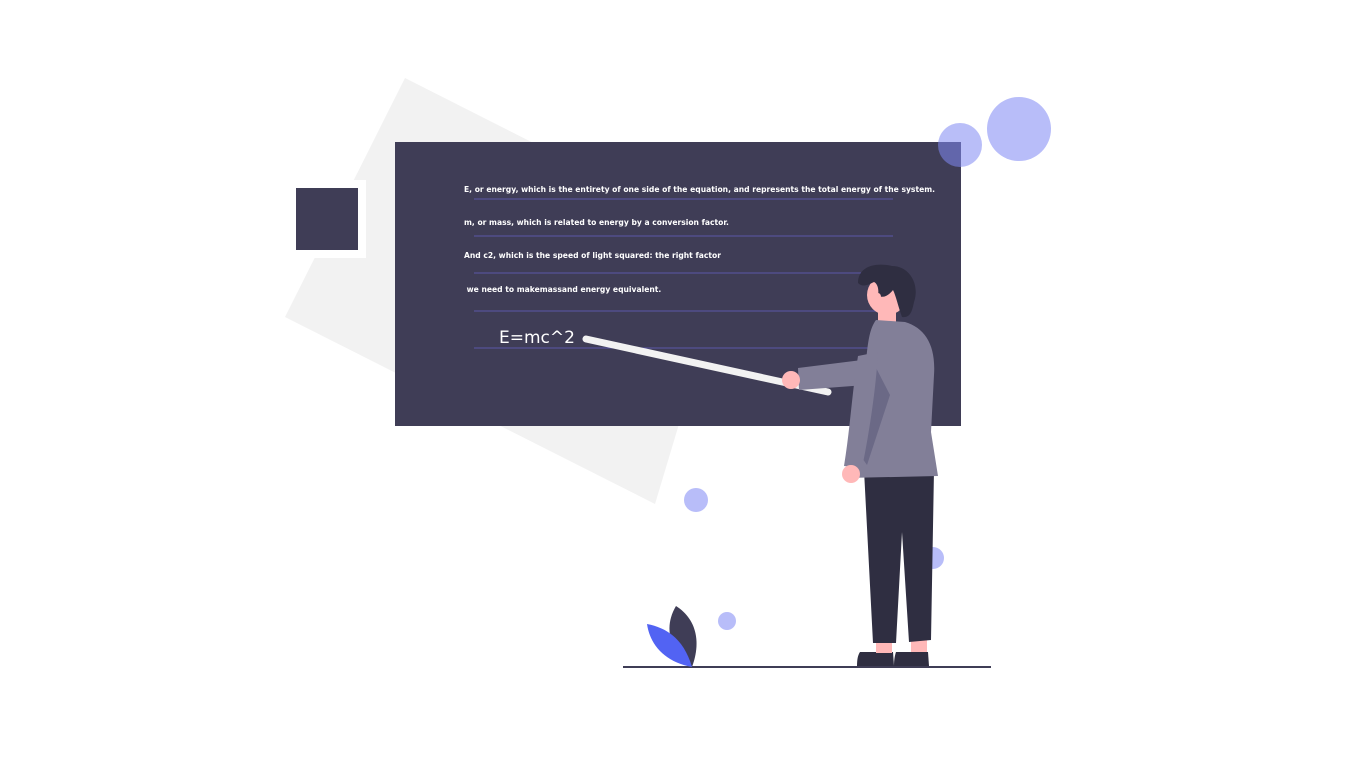  I want to click on leaf-plant-icon, so click(672, 636).